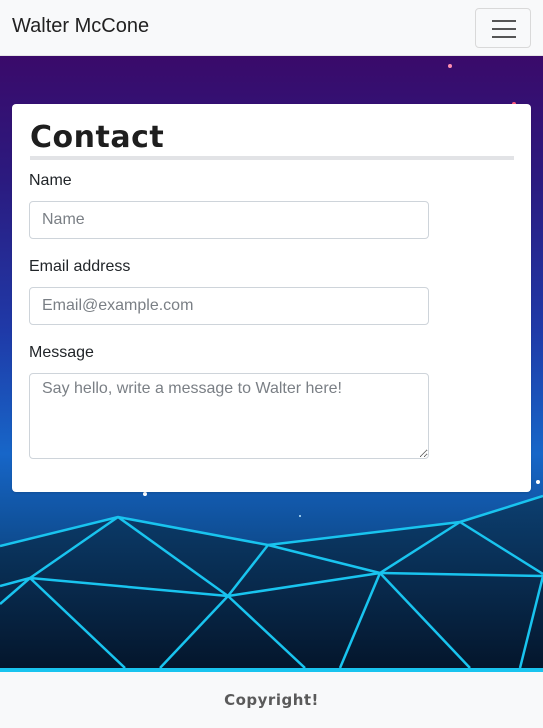  What do you see at coordinates (61, 352) in the screenshot?
I see `message-label: Message` at bounding box center [61, 352].